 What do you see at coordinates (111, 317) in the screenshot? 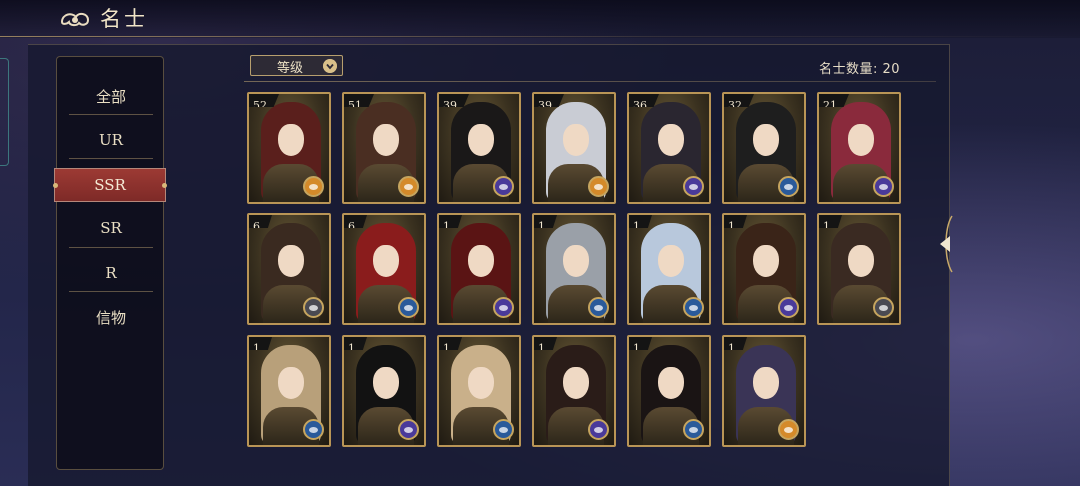
I see `category-token: 信物` at bounding box center [111, 317].